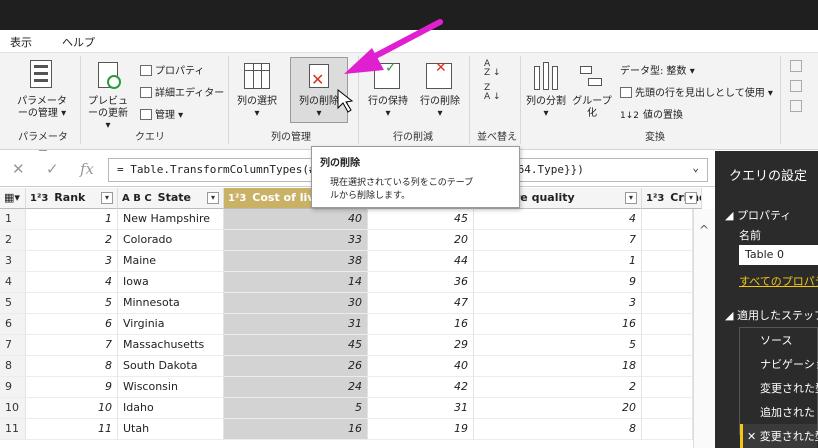  I want to click on step-item: ナビゲーション, so click(779, 364).